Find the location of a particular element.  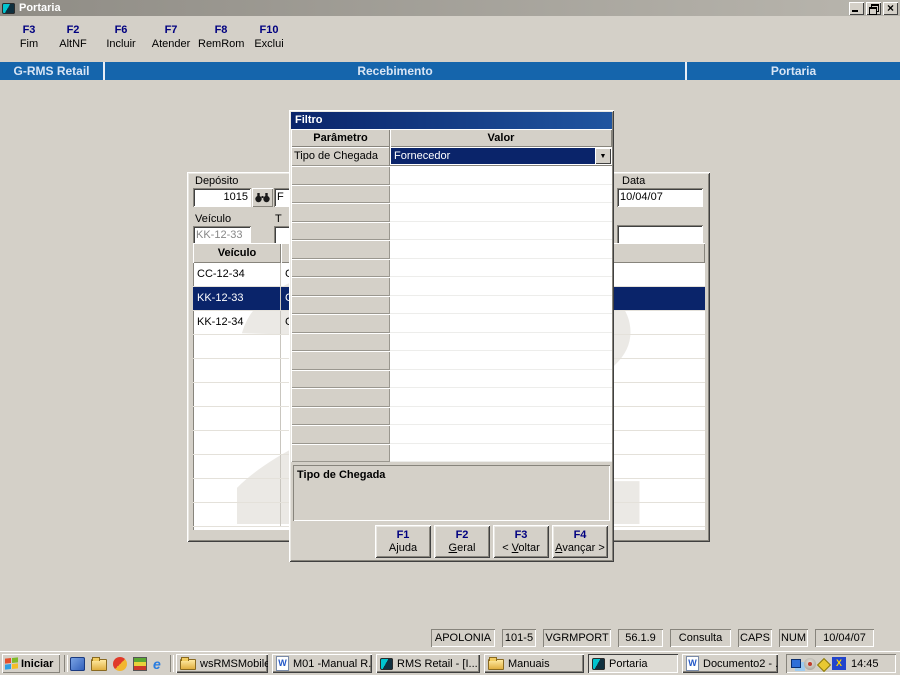

media-icon is located at coordinates (120, 663).